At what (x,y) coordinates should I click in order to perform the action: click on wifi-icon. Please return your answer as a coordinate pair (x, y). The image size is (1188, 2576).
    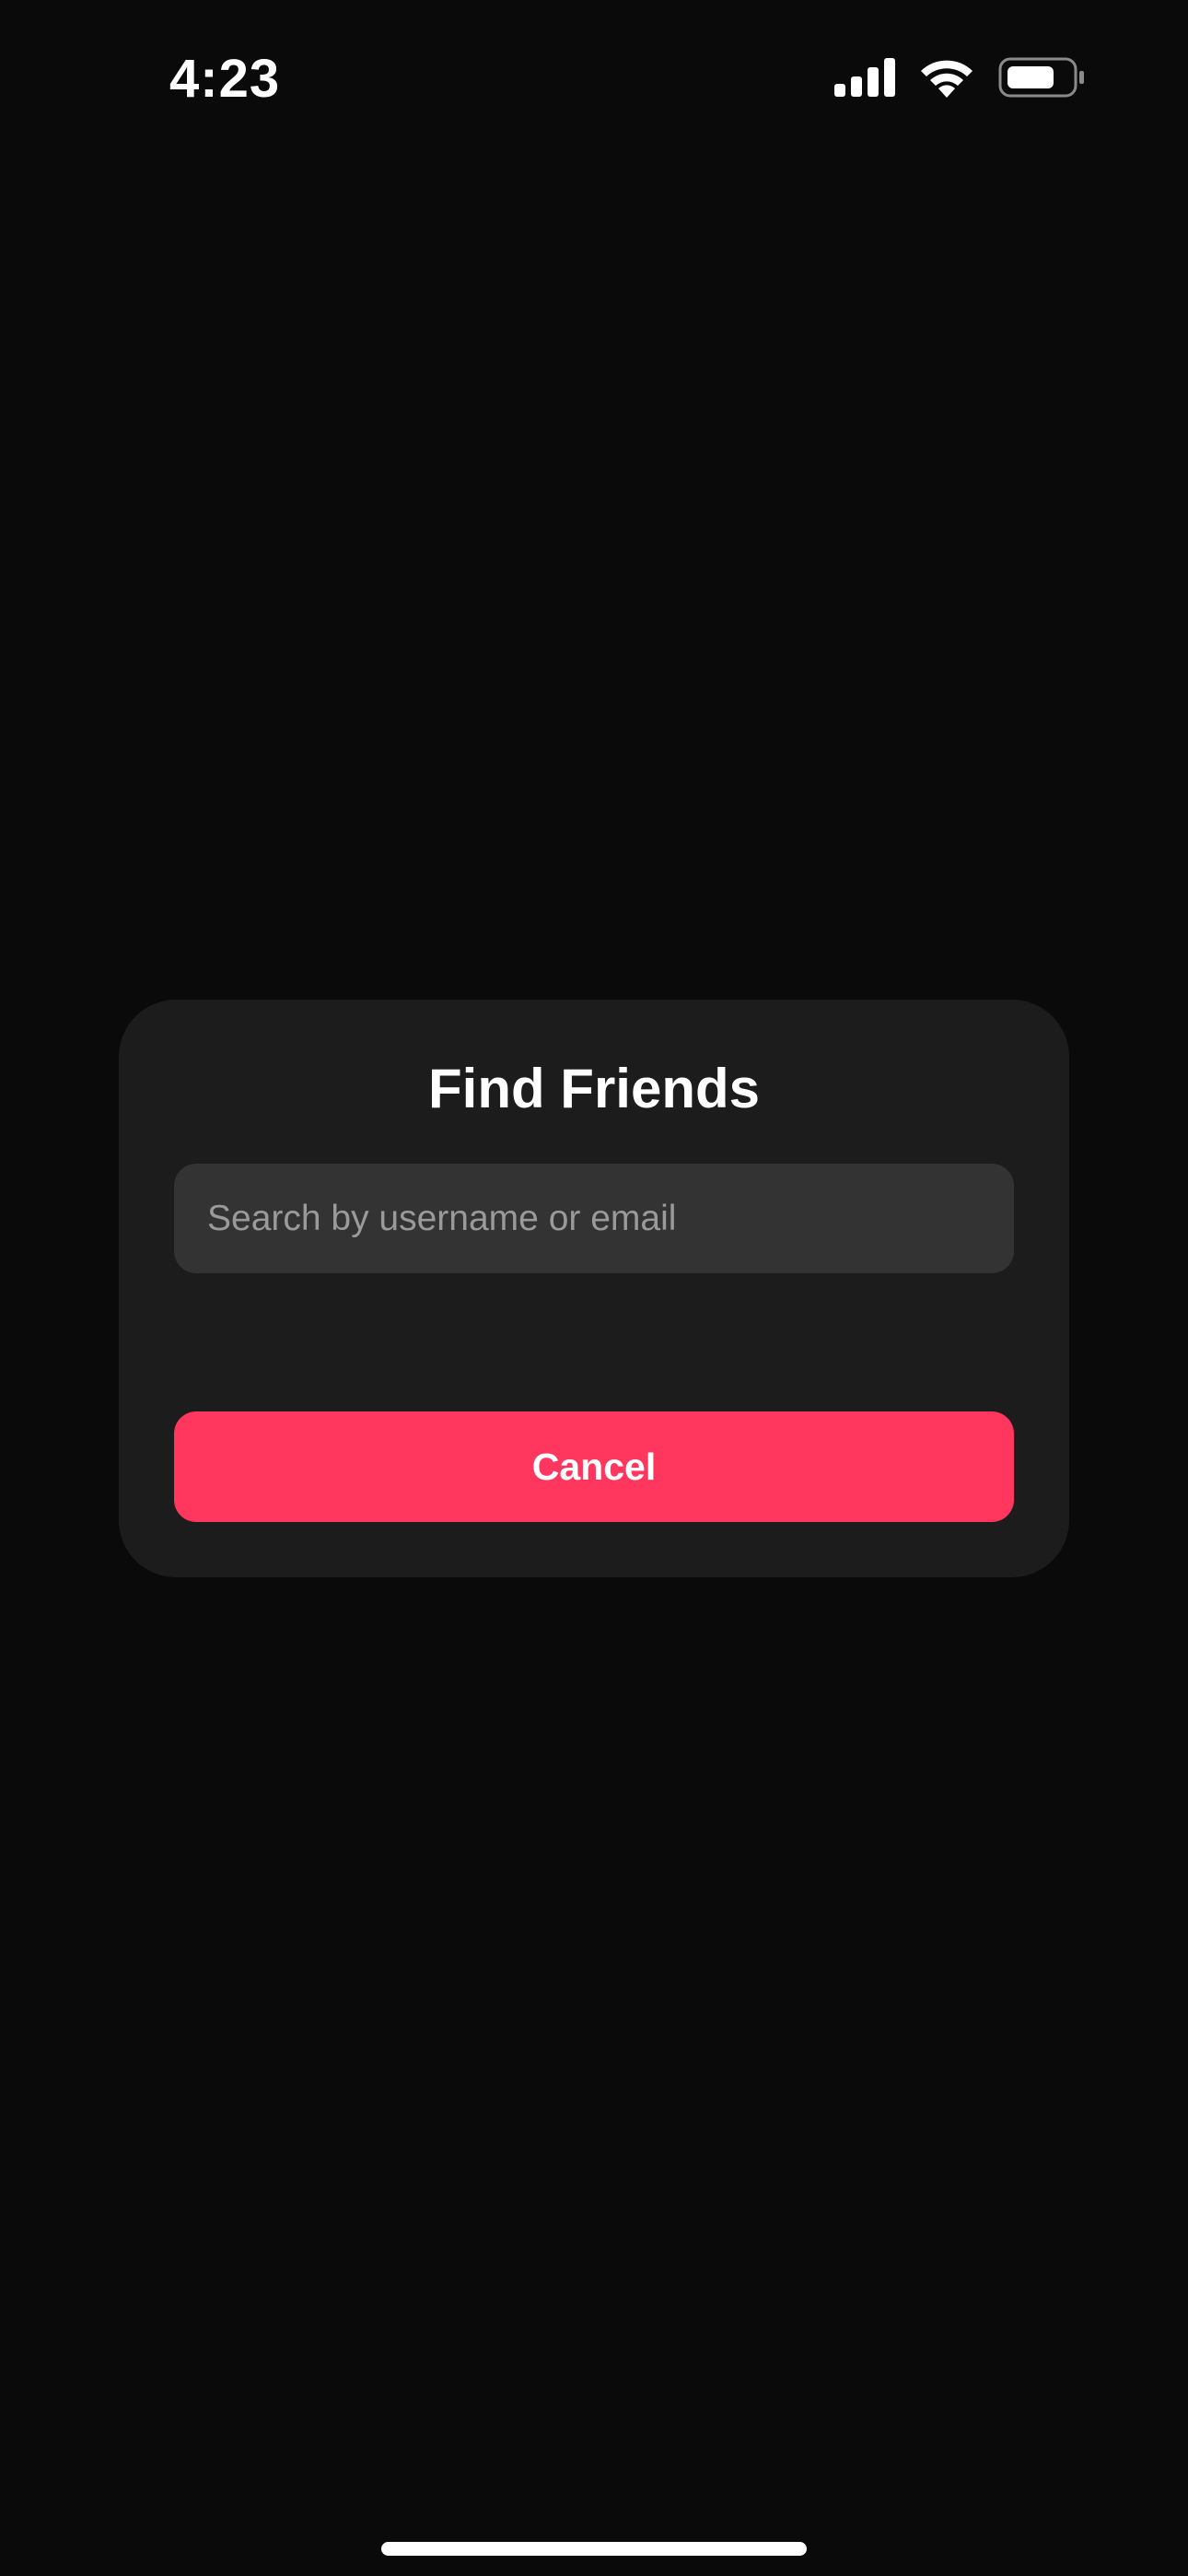
    Looking at the image, I should click on (947, 79).